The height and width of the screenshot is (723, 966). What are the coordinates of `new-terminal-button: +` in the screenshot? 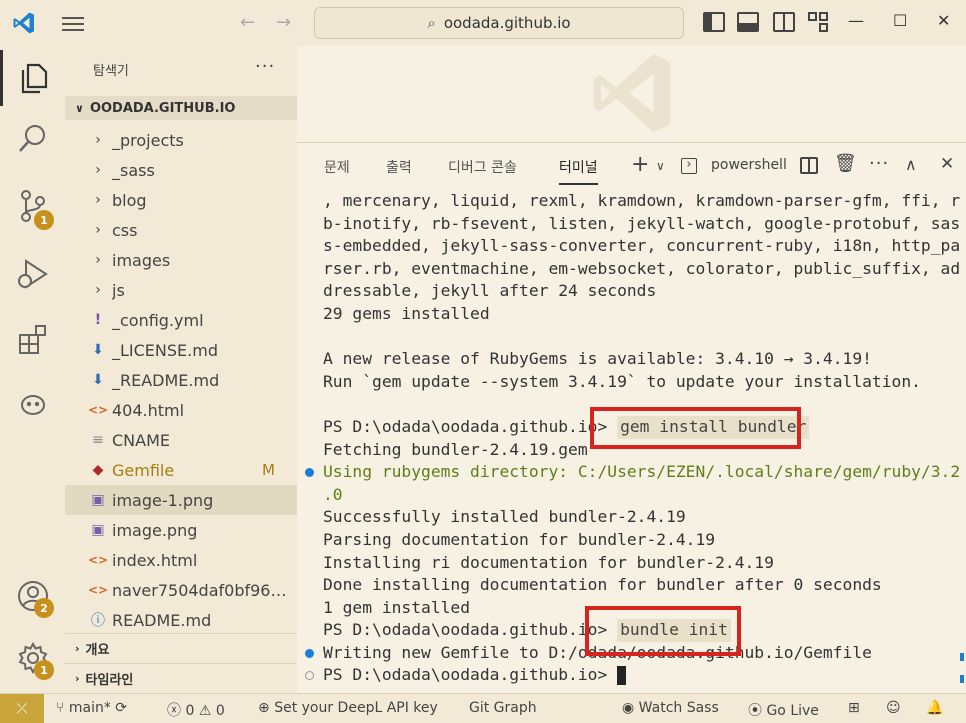 It's located at (640, 164).